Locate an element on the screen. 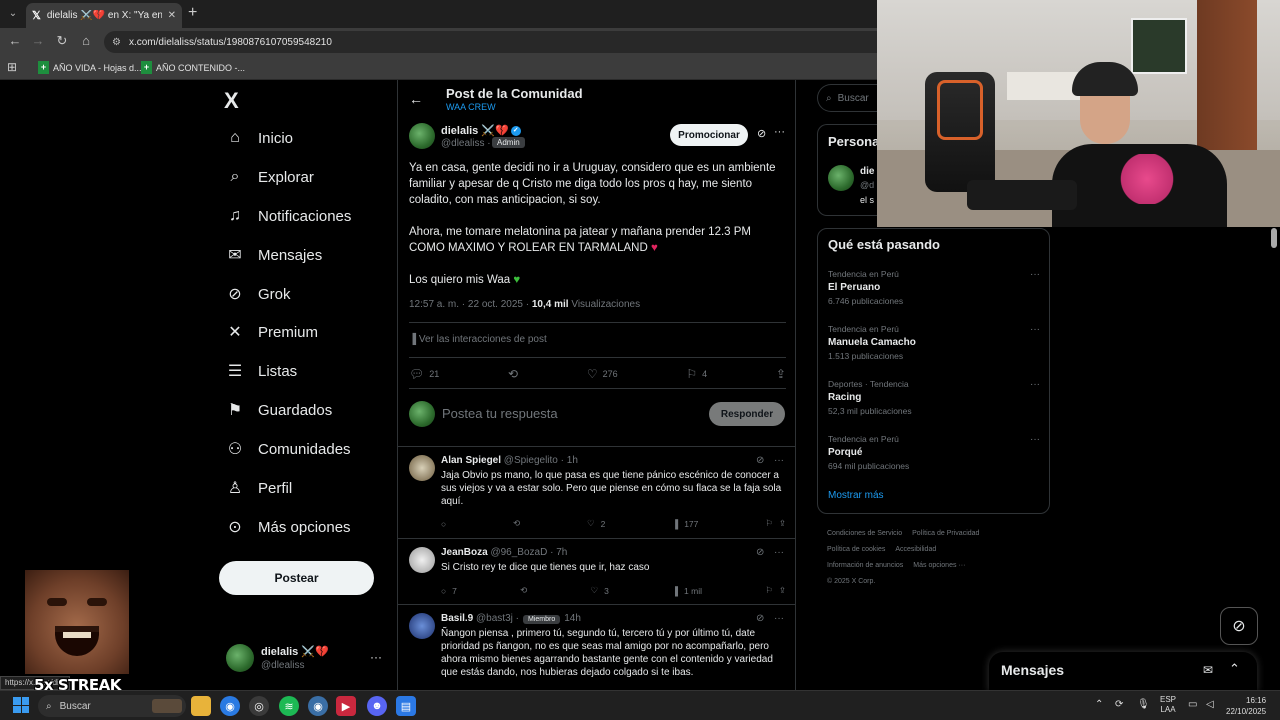 The image size is (1280, 720). browser-app-icon: ◉ is located at coordinates (318, 706).